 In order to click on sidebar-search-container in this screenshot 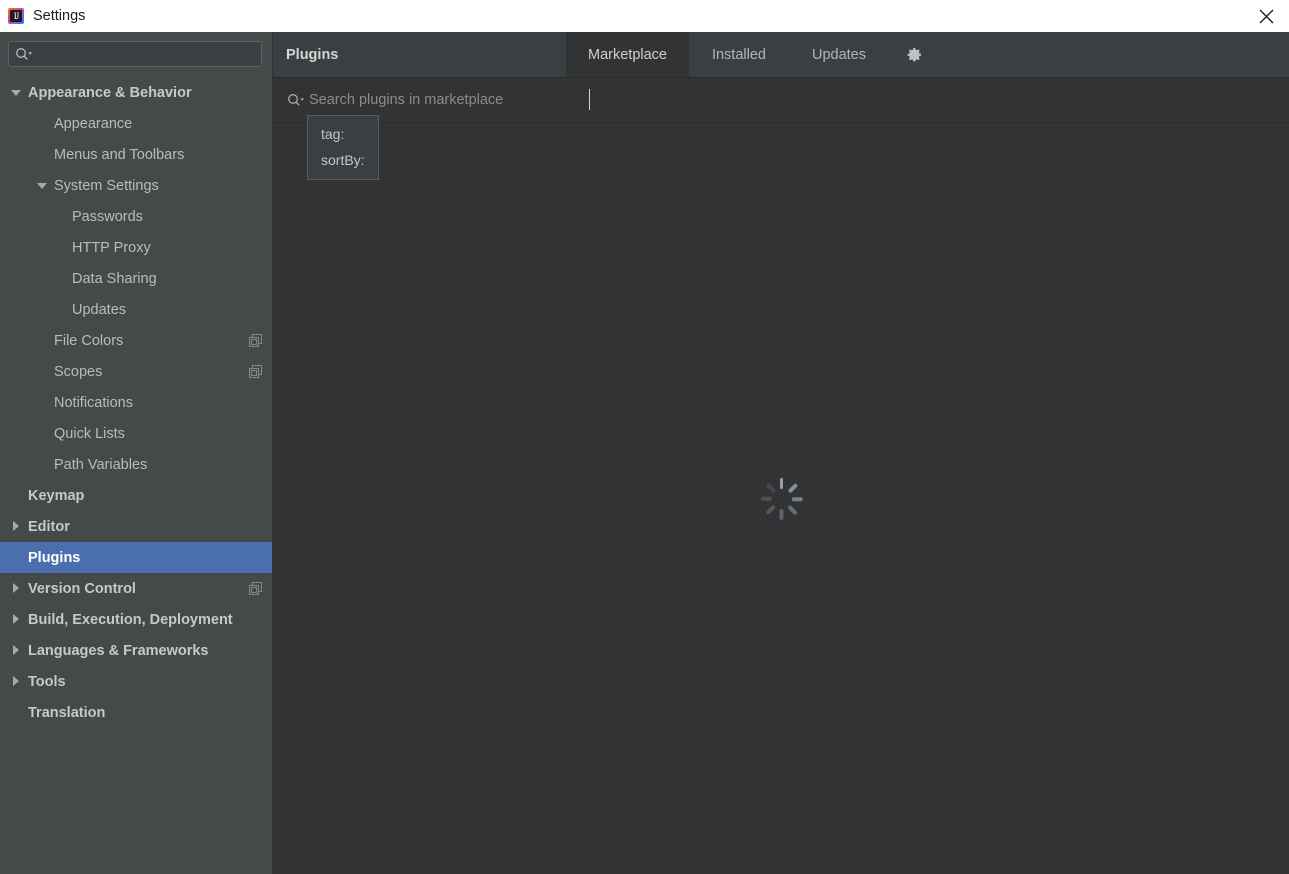, I will do `click(136, 53)`.